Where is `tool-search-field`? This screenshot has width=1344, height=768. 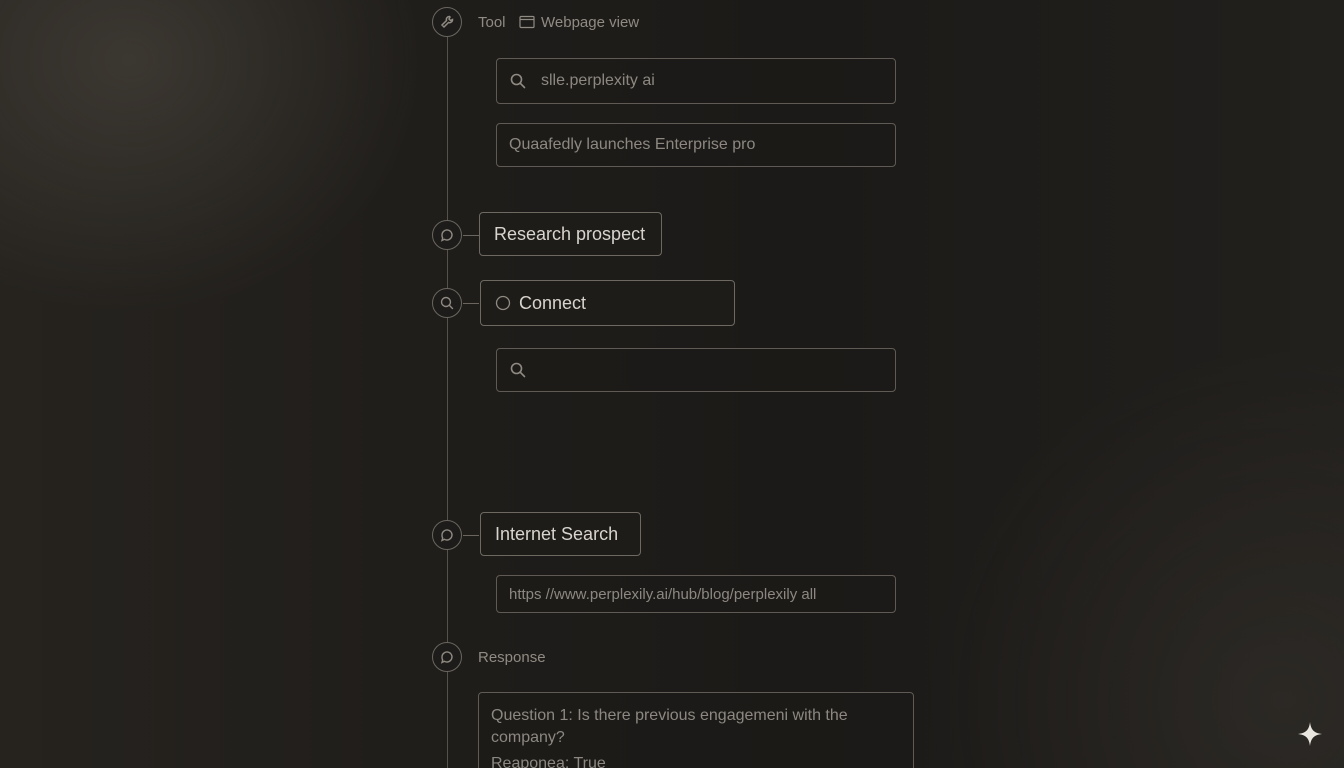
tool-search-field is located at coordinates (696, 81).